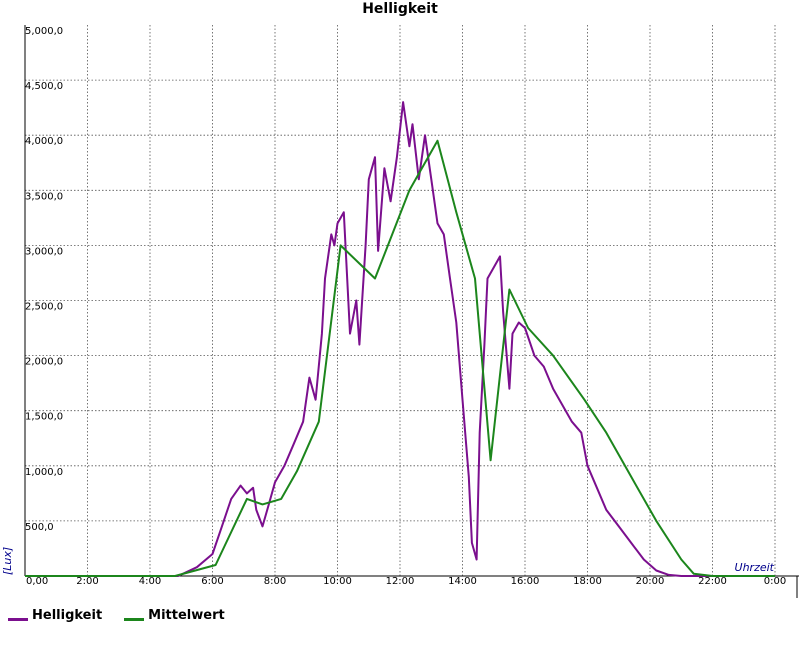 The image size is (800, 650). Describe the element at coordinates (650, 581) in the screenshot. I see `x-tick-label: 20:00` at that location.